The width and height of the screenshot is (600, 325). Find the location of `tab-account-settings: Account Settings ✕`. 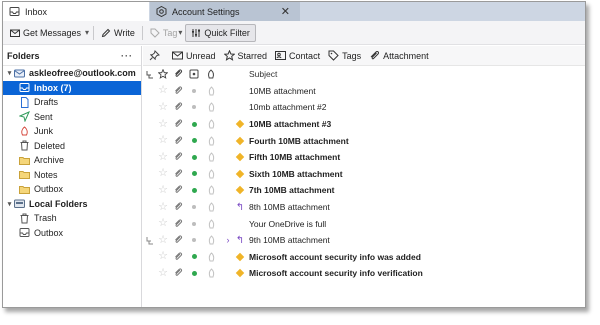

tab-account-settings: Account Settings ✕ is located at coordinates (225, 11).